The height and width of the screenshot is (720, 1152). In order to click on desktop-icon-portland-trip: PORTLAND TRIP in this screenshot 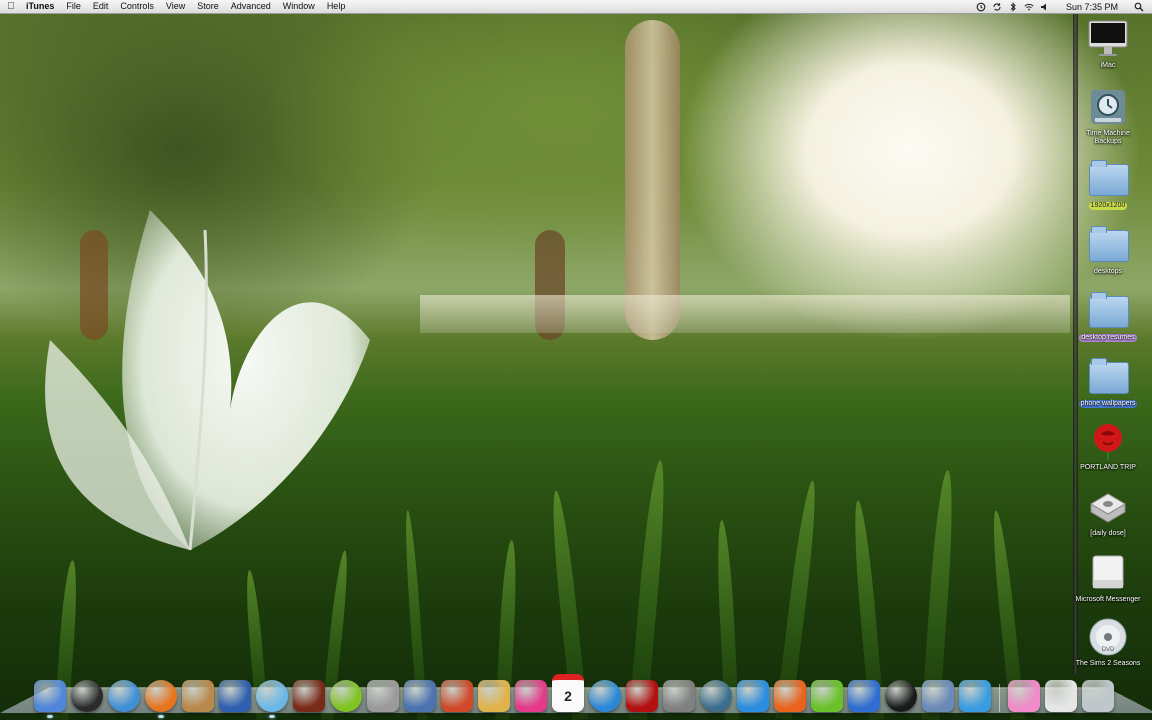, I will do `click(1108, 446)`.